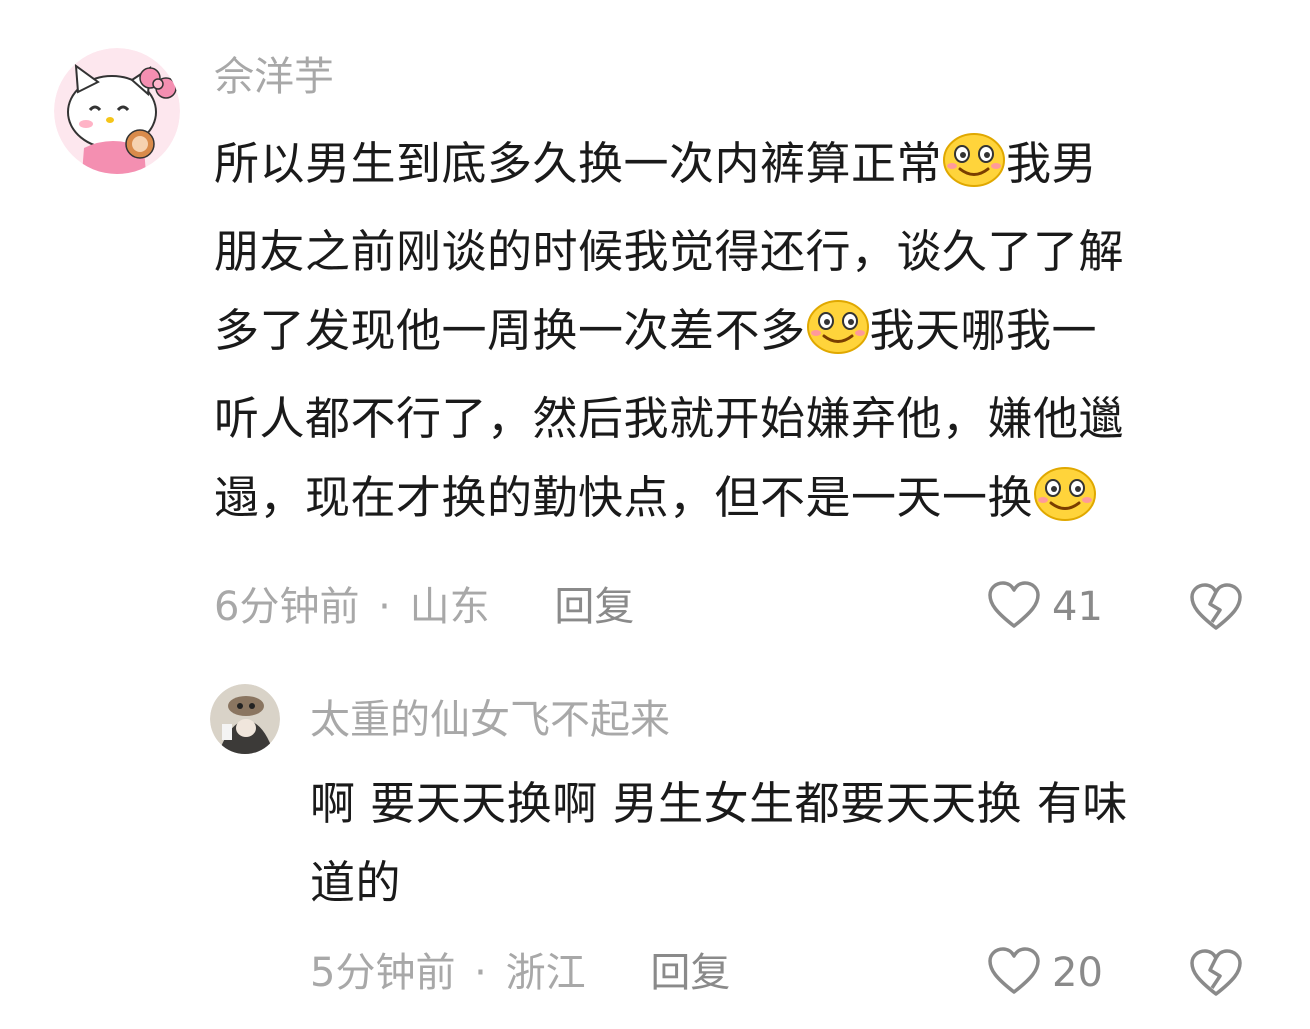 Image resolution: width=1310 pixels, height=1029 pixels. I want to click on comment-time: 6分钟前, so click(287, 607).